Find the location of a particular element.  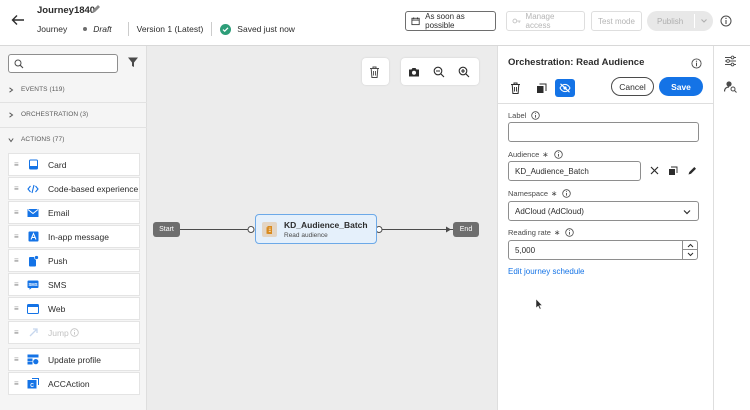

action-item-push: ≡ Push is located at coordinates (74, 260).